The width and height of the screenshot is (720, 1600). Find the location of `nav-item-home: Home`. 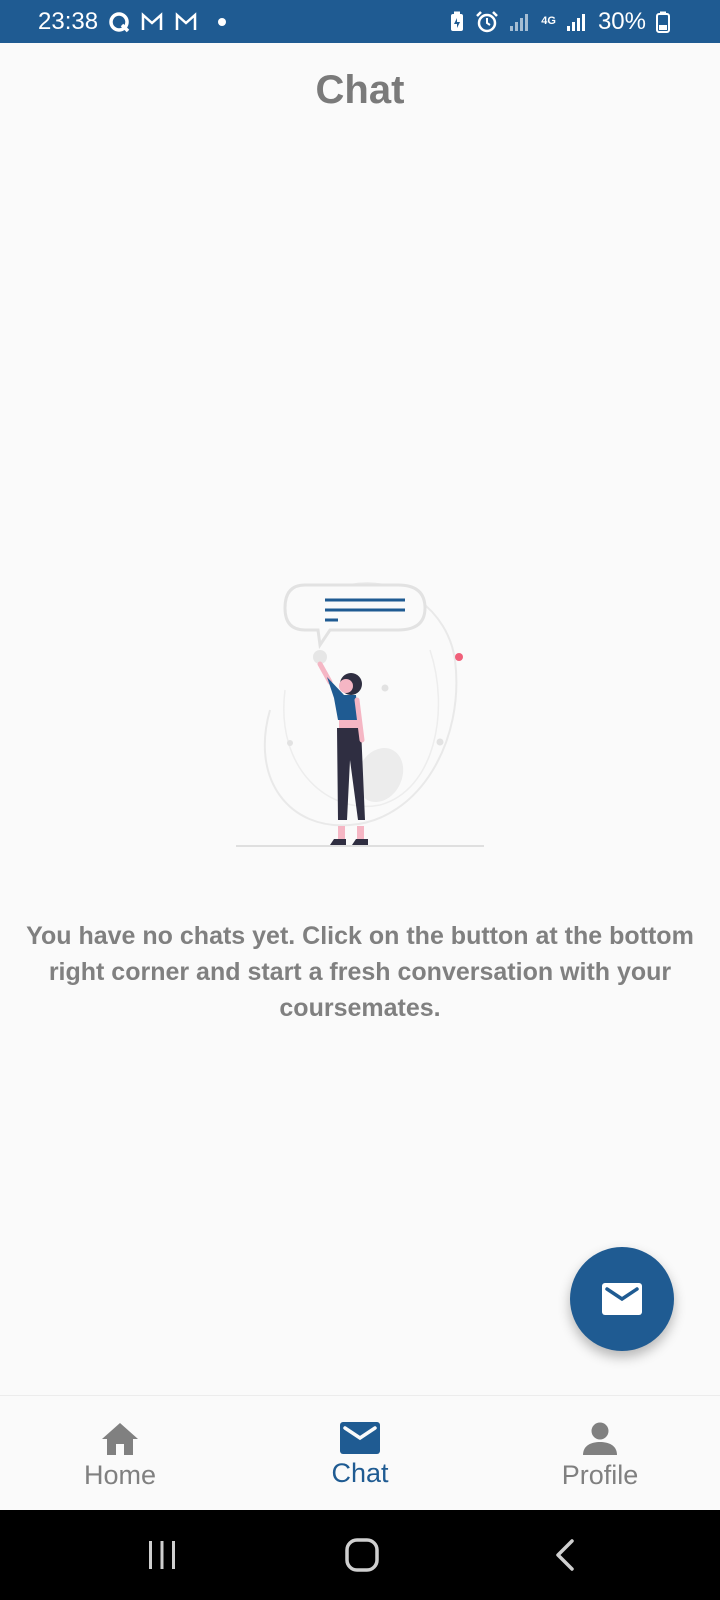

nav-item-home: Home is located at coordinates (120, 1453).